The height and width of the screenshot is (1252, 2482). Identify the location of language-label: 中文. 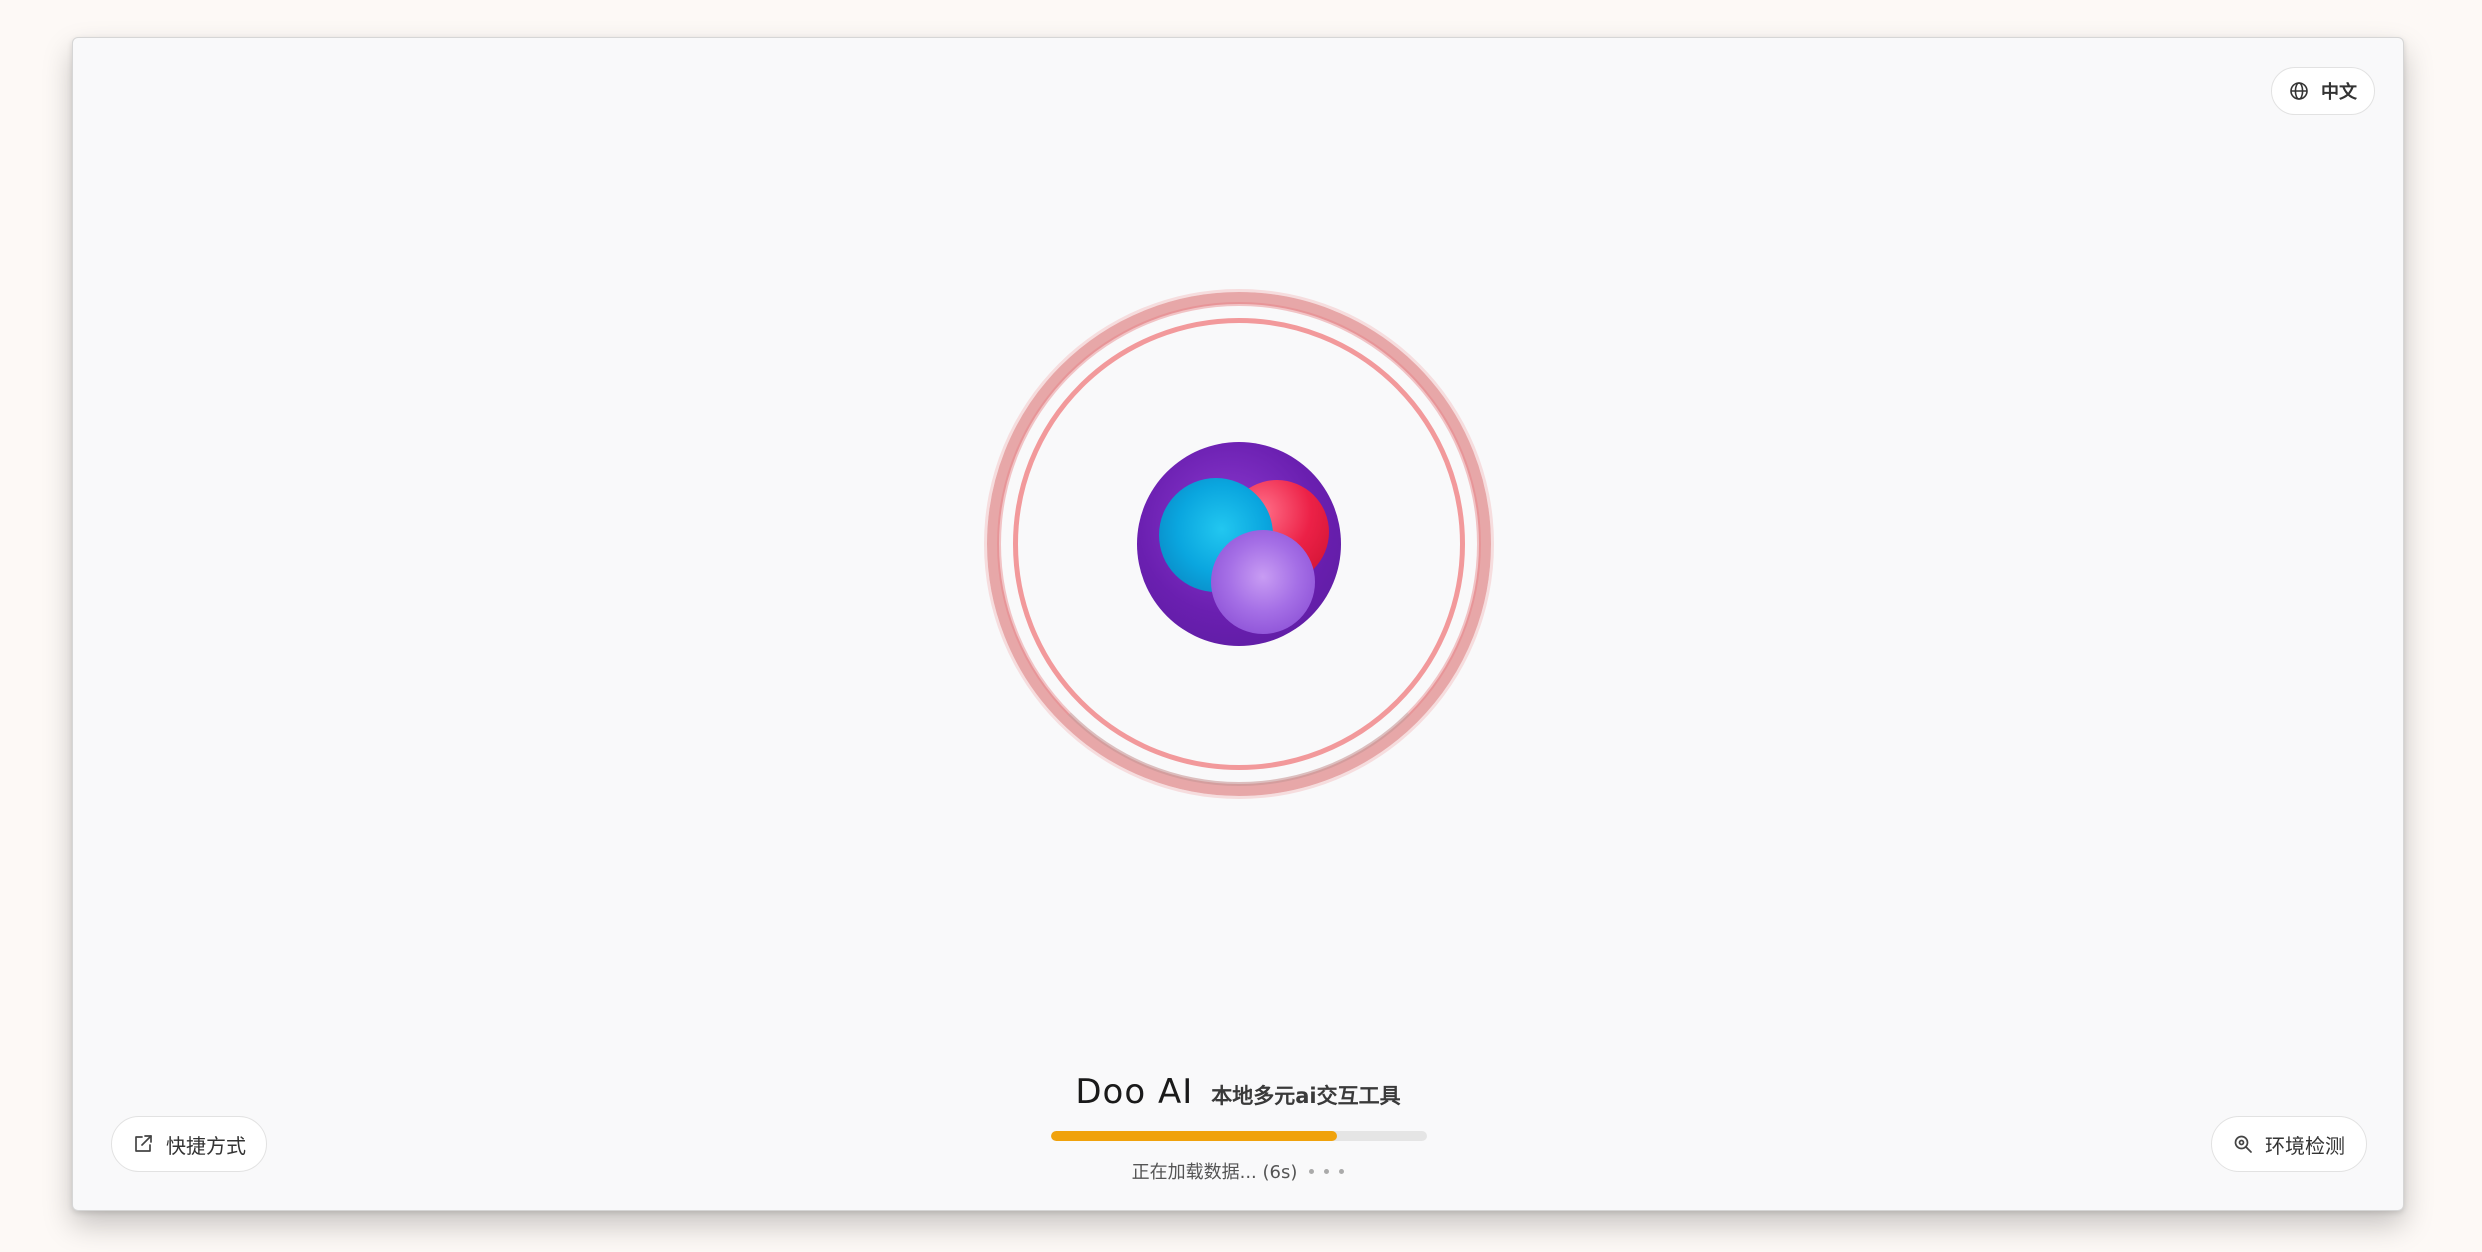
(2339, 92).